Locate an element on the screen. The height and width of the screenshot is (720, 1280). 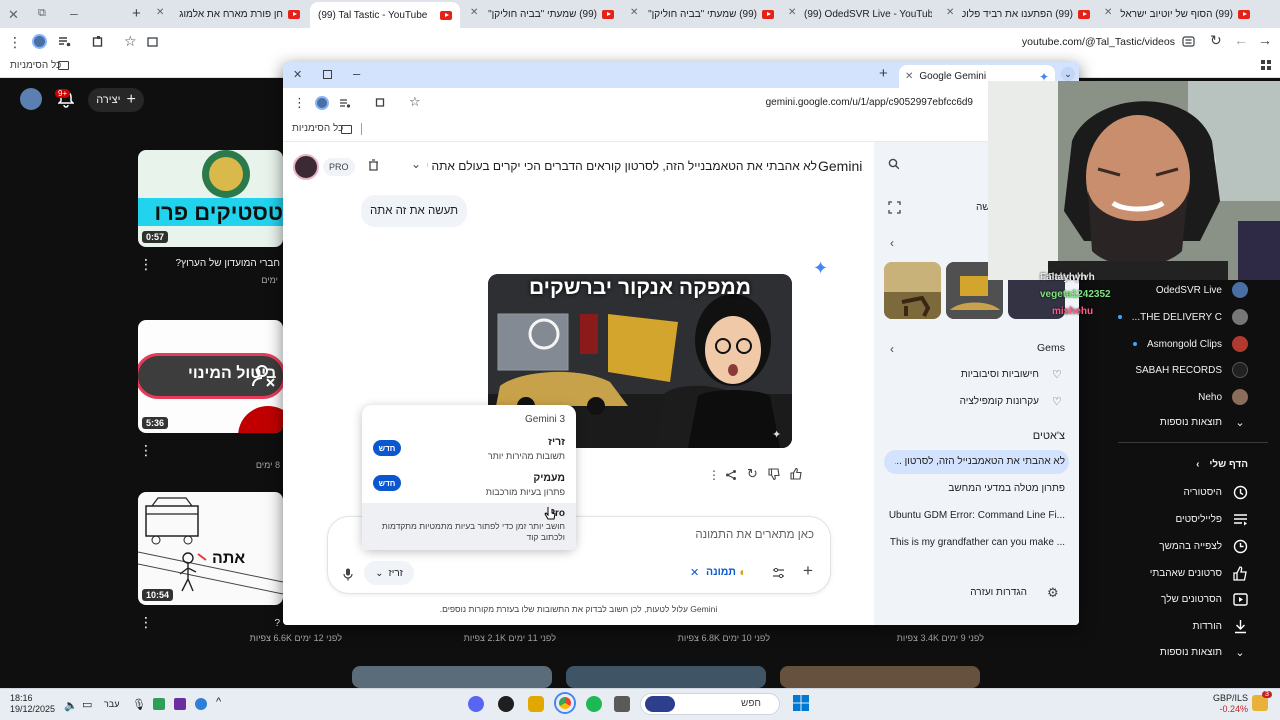
video-thumbnail: טסטיקים פרו 0:57 is located at coordinates (210, 198).